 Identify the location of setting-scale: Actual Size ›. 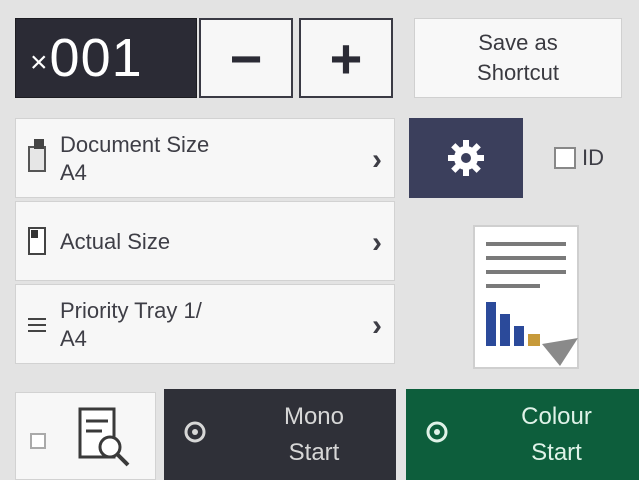
(205, 241).